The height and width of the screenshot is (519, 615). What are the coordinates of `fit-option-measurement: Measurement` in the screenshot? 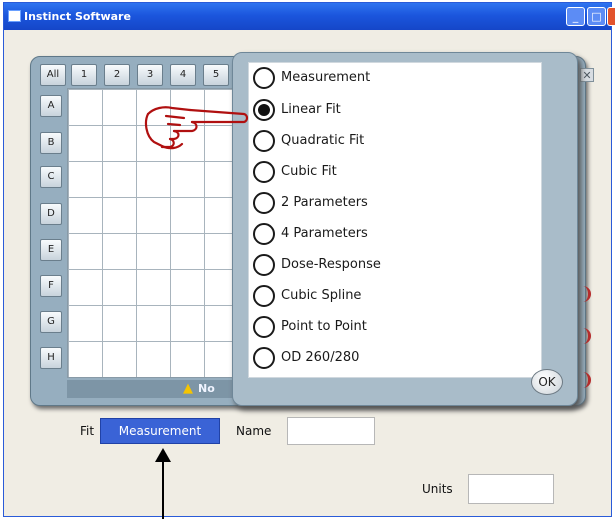 It's located at (393, 78).